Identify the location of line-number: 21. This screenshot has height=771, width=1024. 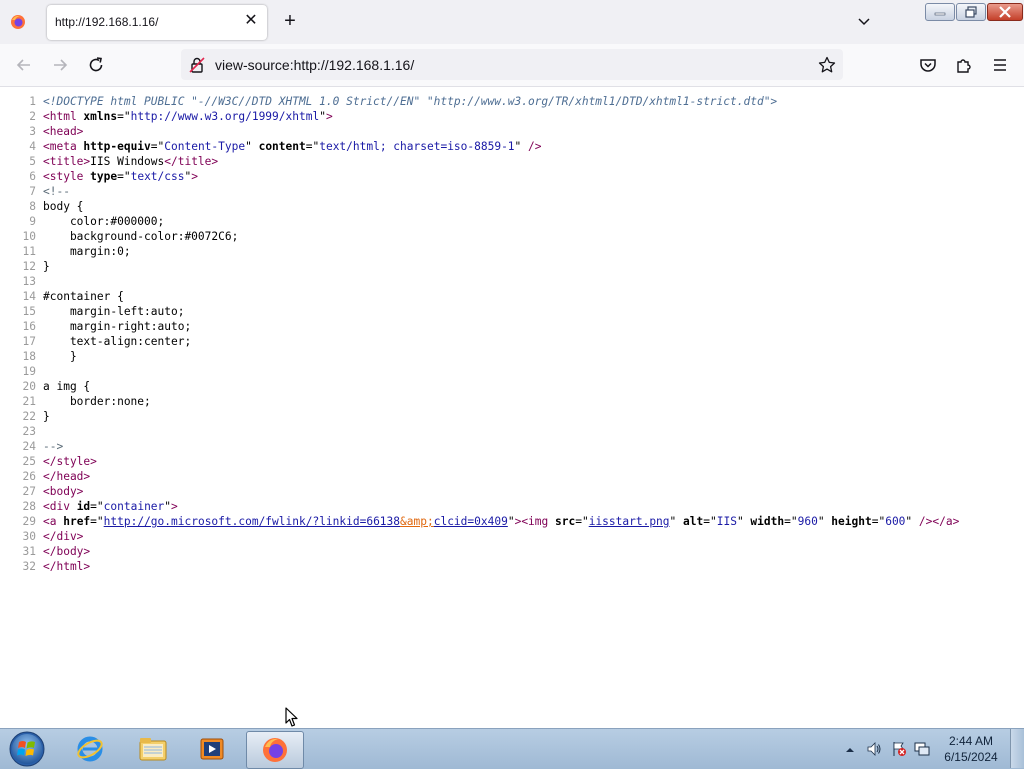
(29, 401).